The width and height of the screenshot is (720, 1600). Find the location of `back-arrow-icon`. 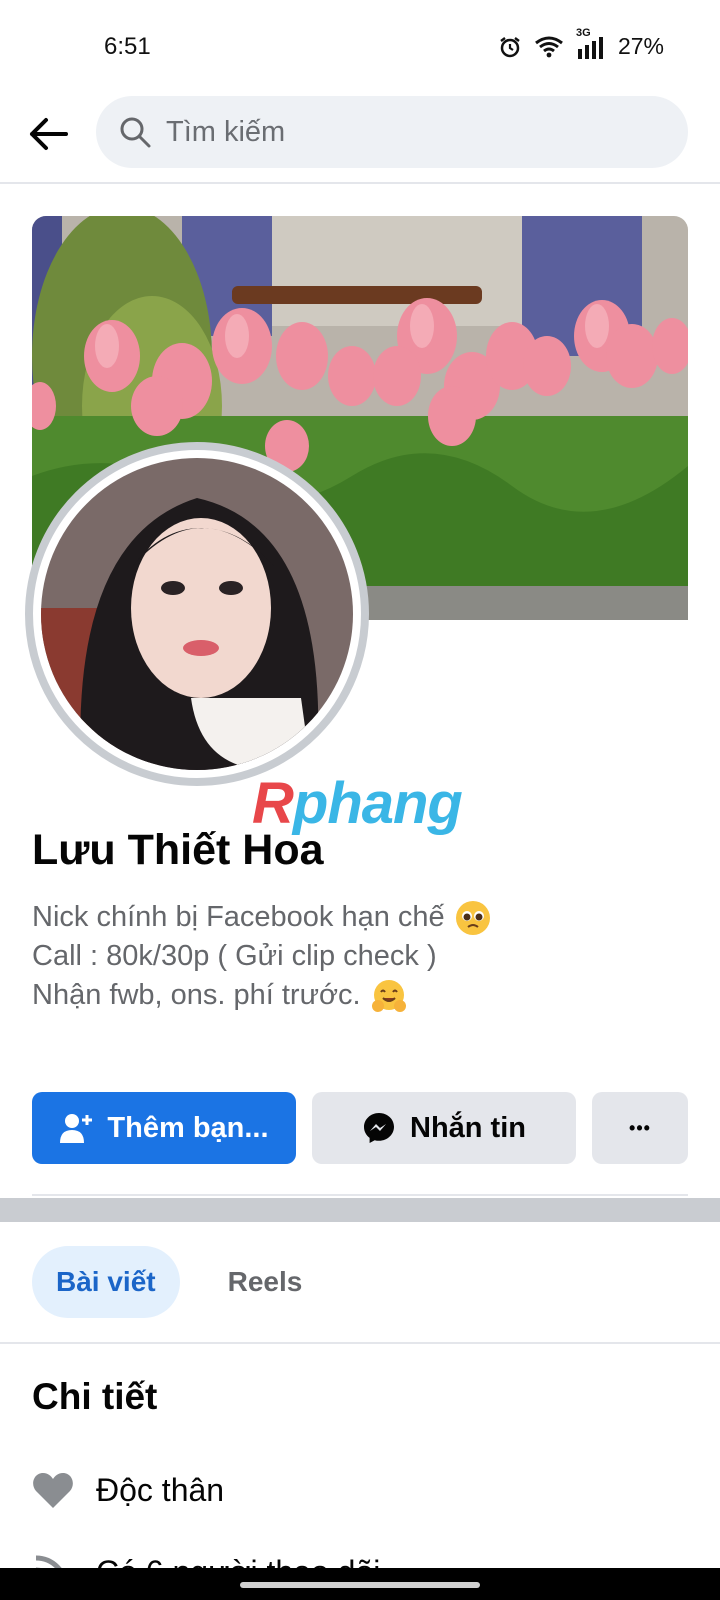

back-arrow-icon is located at coordinates (49, 134).